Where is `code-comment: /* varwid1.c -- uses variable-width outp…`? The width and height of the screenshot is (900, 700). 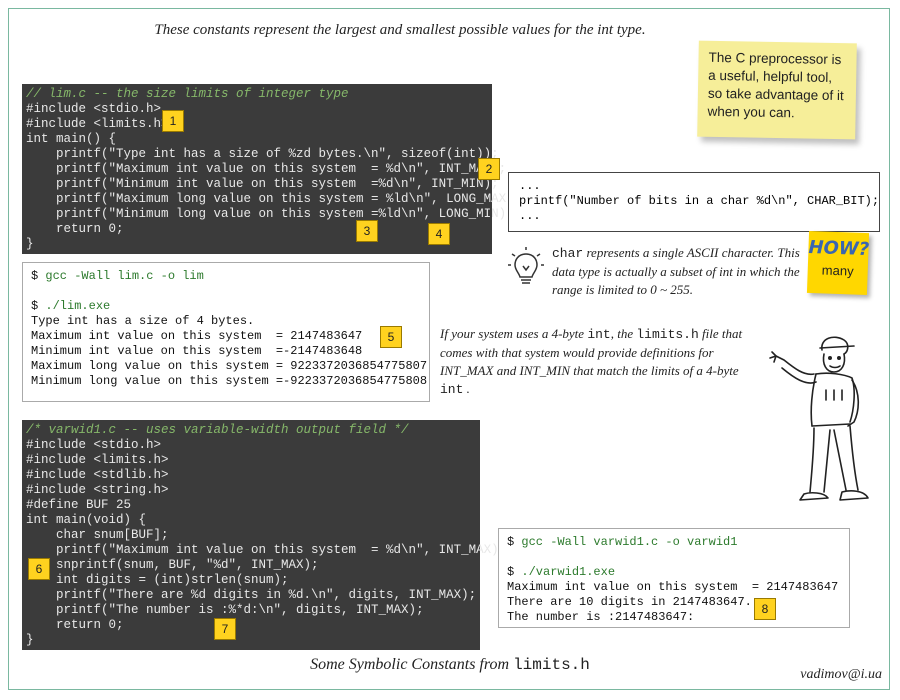
code-comment: /* varwid1.c -- uses variable-width outp… is located at coordinates (217, 430).